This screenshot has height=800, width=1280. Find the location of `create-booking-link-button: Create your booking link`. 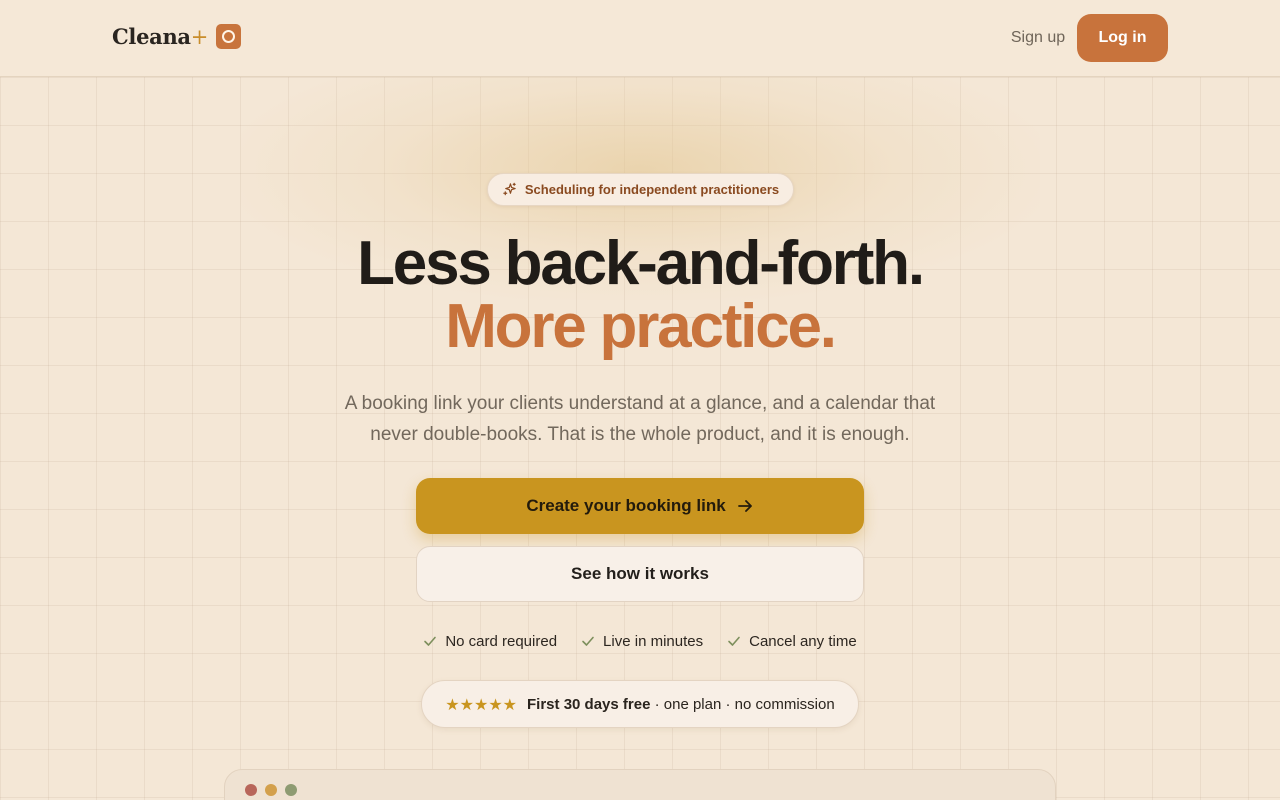

create-booking-link-button: Create your booking link is located at coordinates (640, 506).